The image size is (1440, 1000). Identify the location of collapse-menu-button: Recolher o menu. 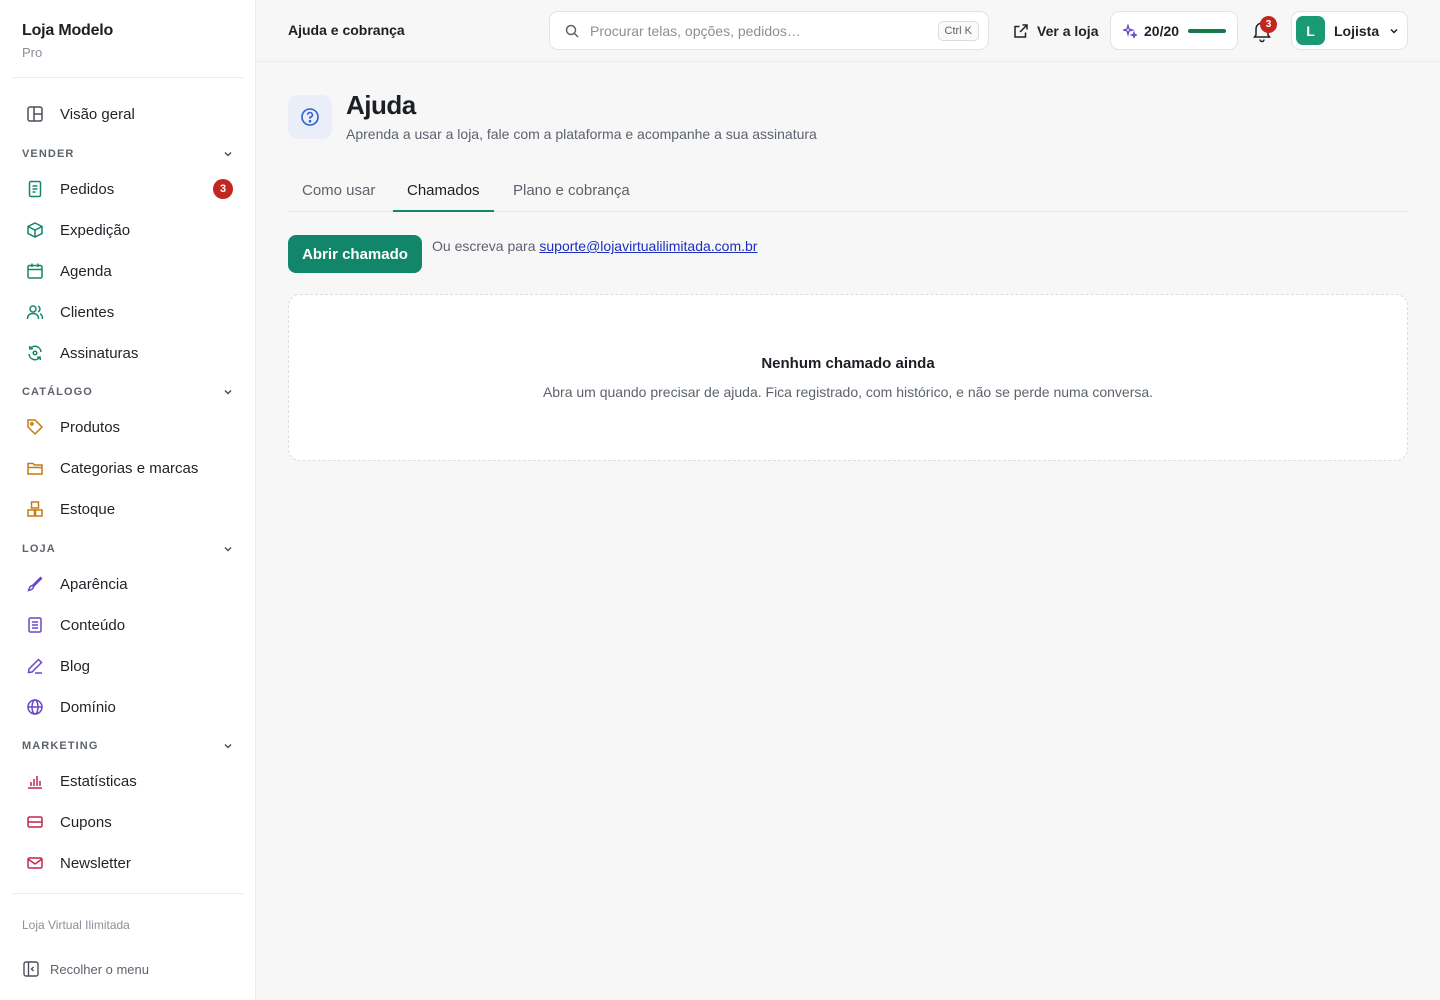
(128, 969).